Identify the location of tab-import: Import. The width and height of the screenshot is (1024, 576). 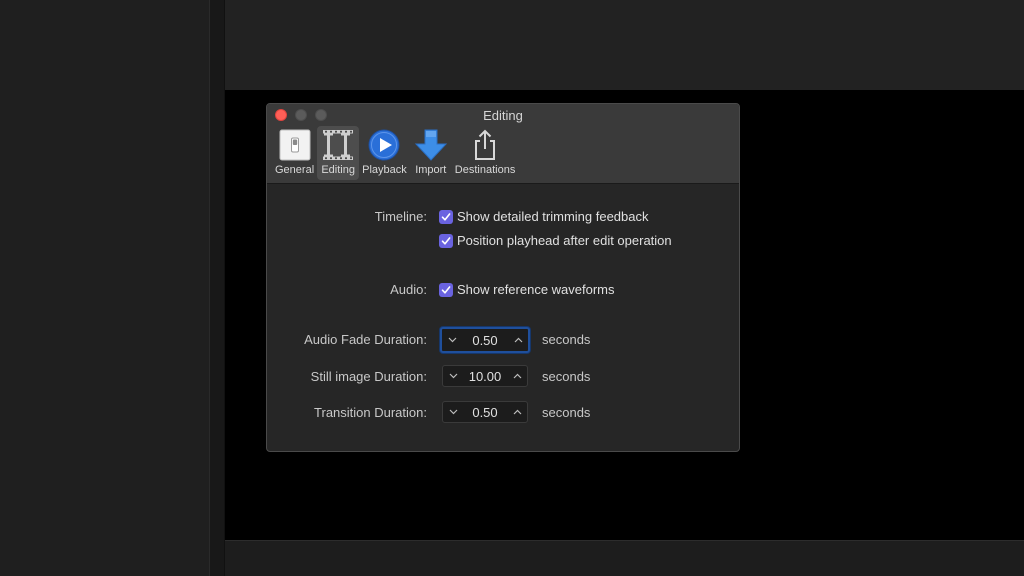
(431, 153).